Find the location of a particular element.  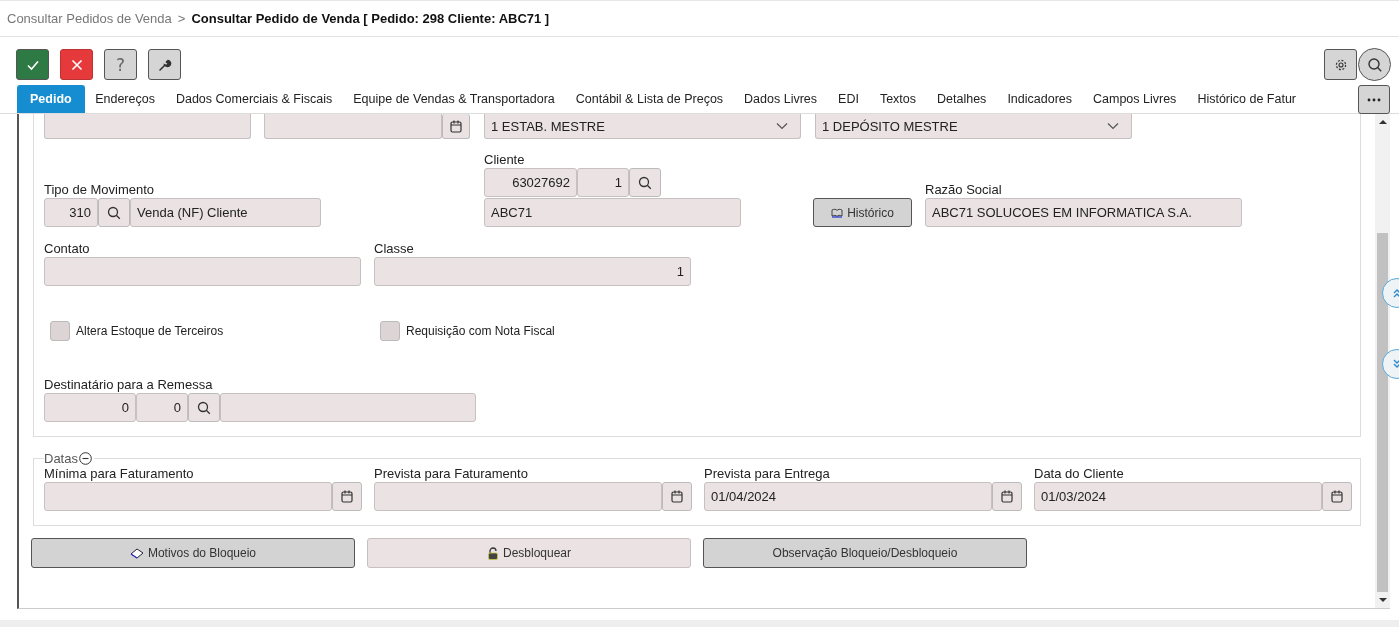

action-button: Motivos do Bloqueio is located at coordinates (193, 553).